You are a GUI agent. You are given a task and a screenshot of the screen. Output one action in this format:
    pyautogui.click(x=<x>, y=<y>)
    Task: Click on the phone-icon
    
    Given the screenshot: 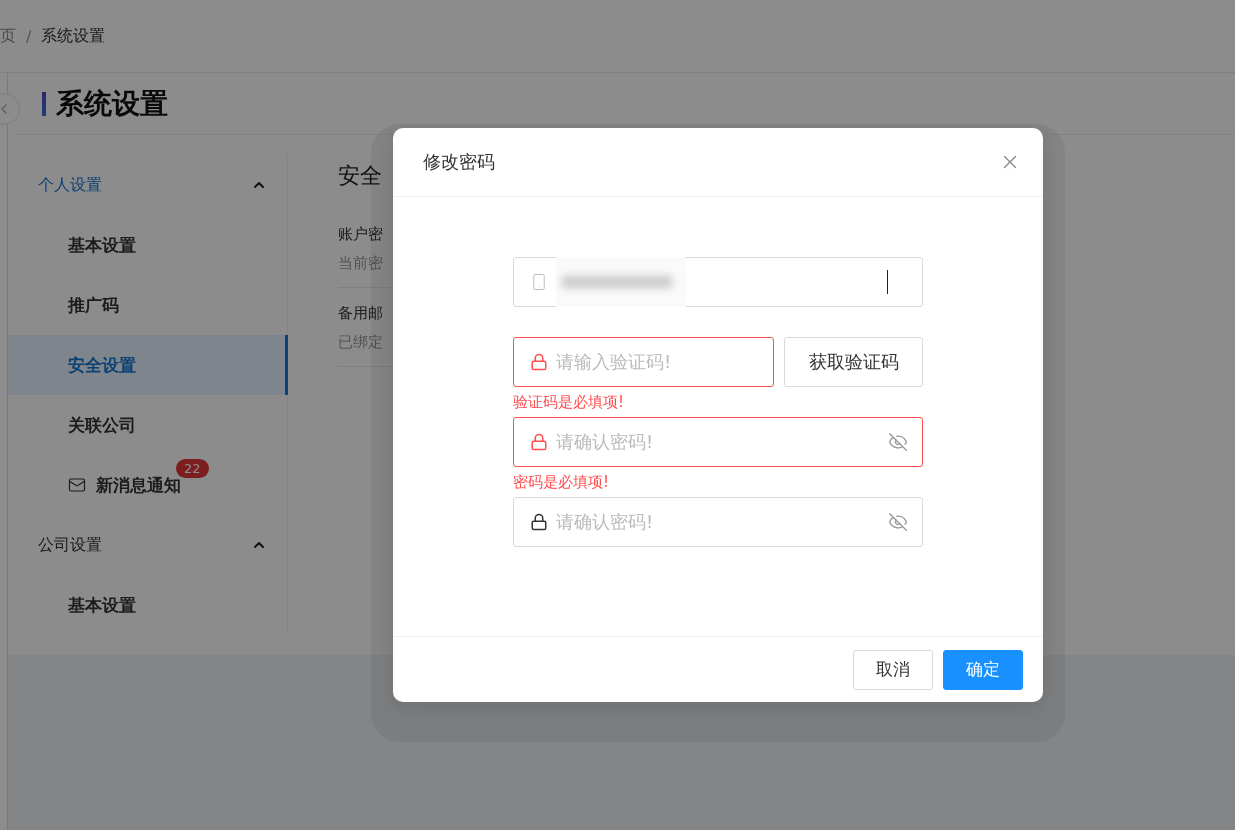 What is the action you would take?
    pyautogui.click(x=539, y=282)
    